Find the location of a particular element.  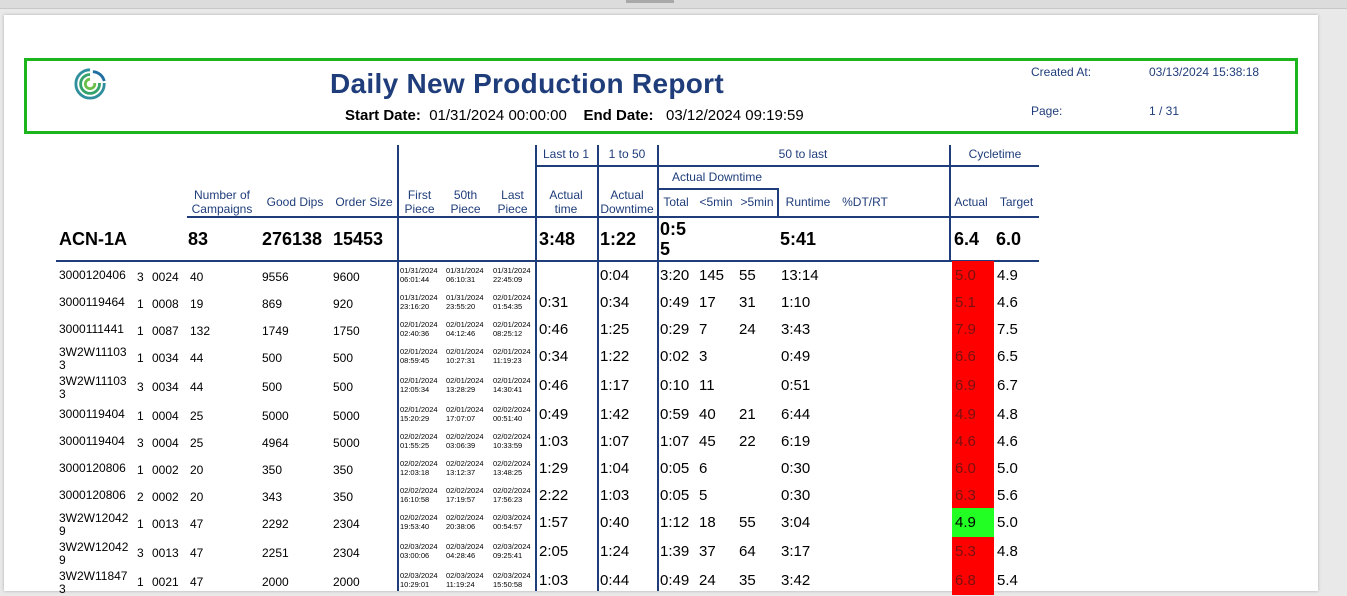

downtime-under-5min: 5 is located at coordinates (703, 495).